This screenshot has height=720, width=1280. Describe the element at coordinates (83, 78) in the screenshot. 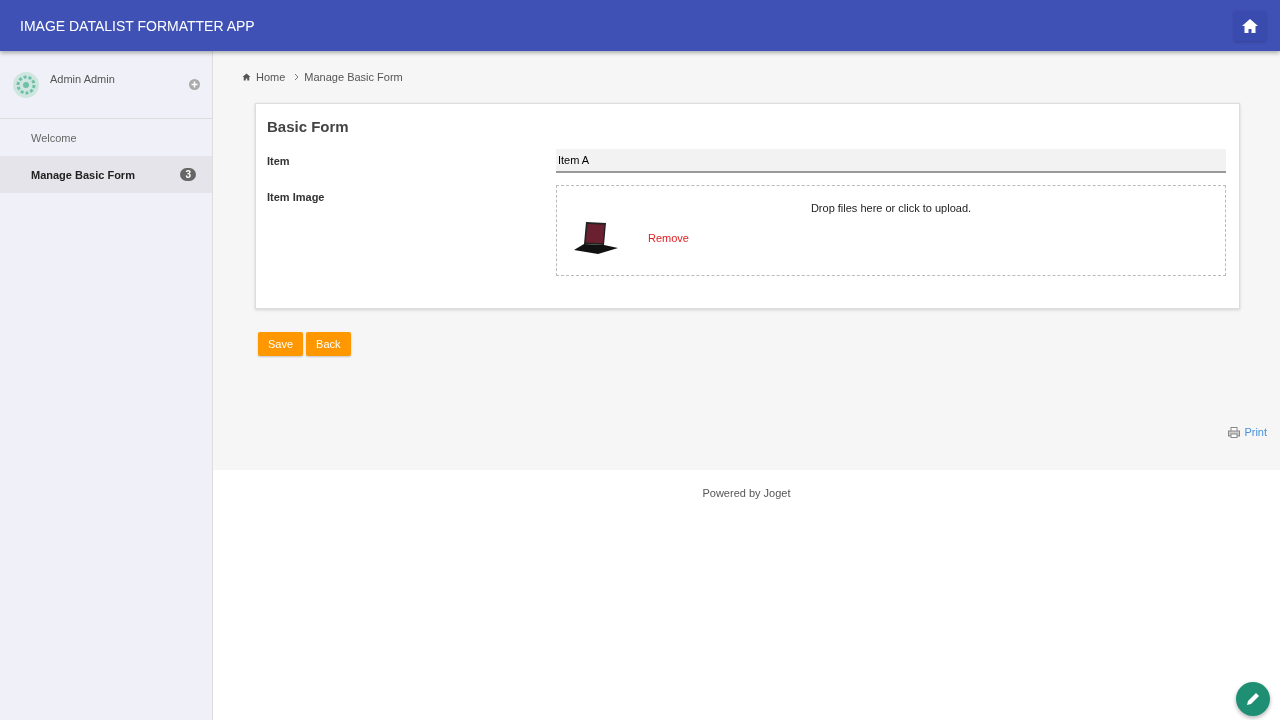

I see `user-name: Admin Admin` at that location.